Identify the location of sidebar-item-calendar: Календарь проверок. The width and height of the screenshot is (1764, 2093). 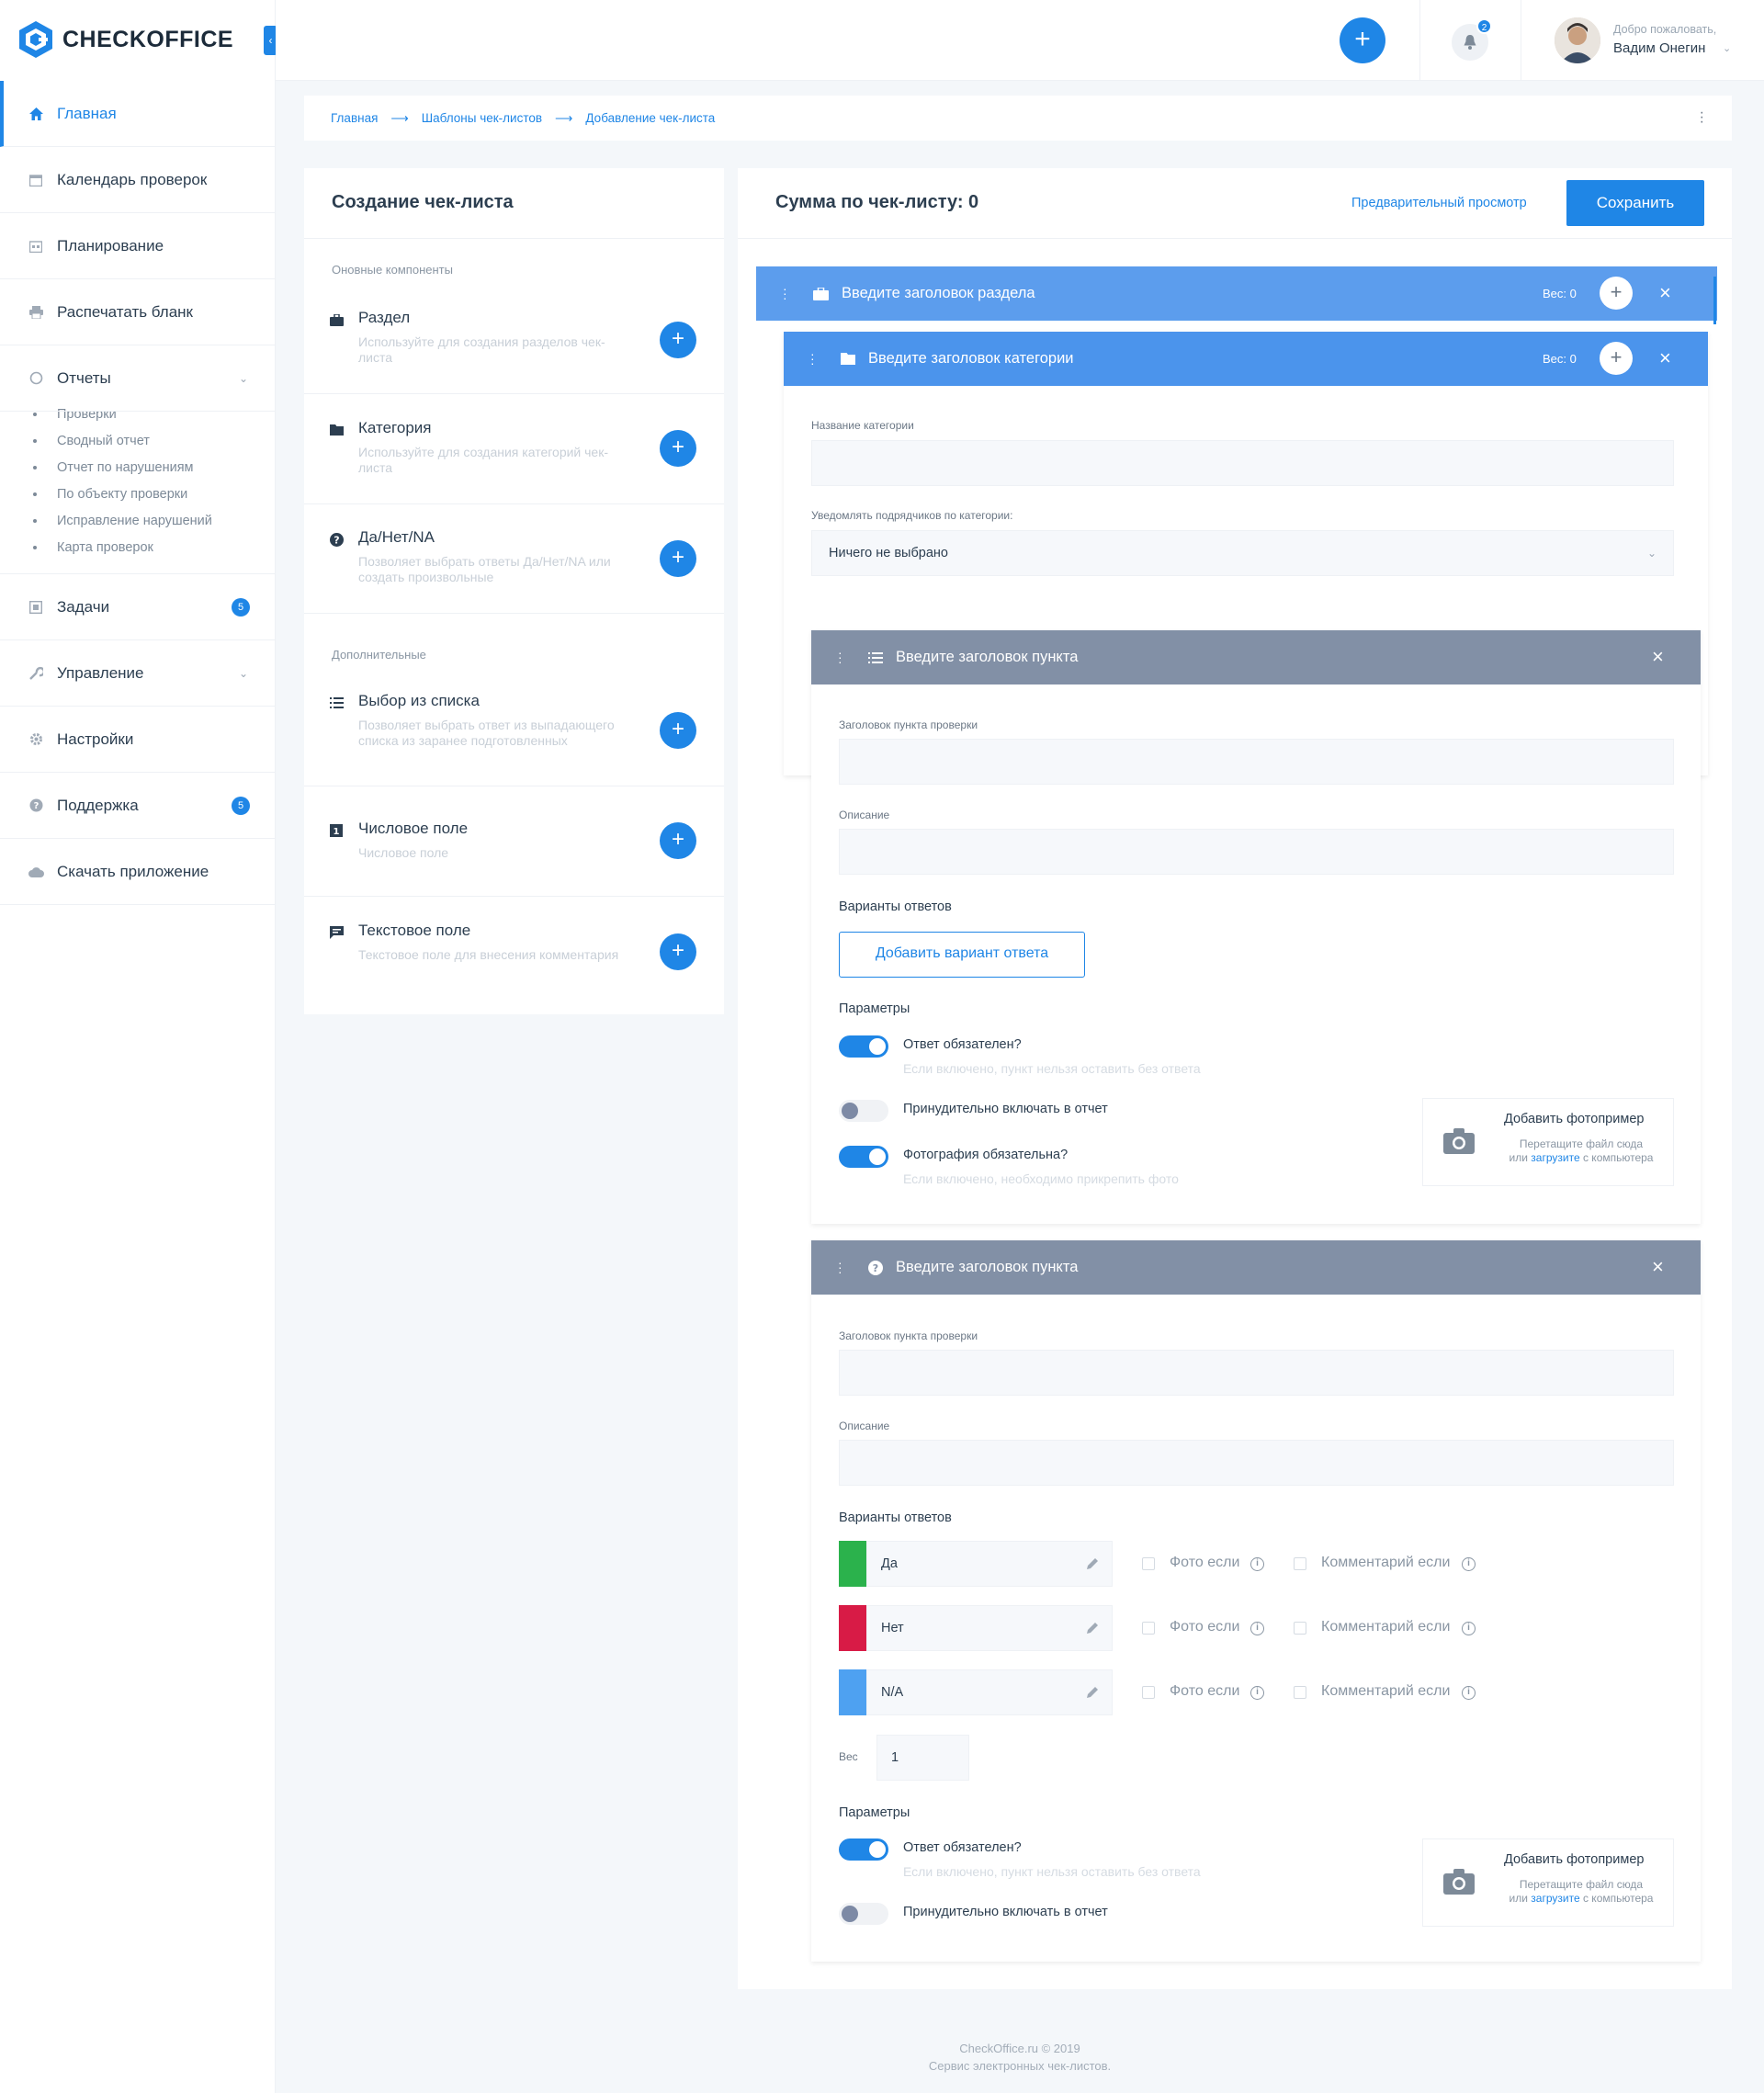
(138, 180).